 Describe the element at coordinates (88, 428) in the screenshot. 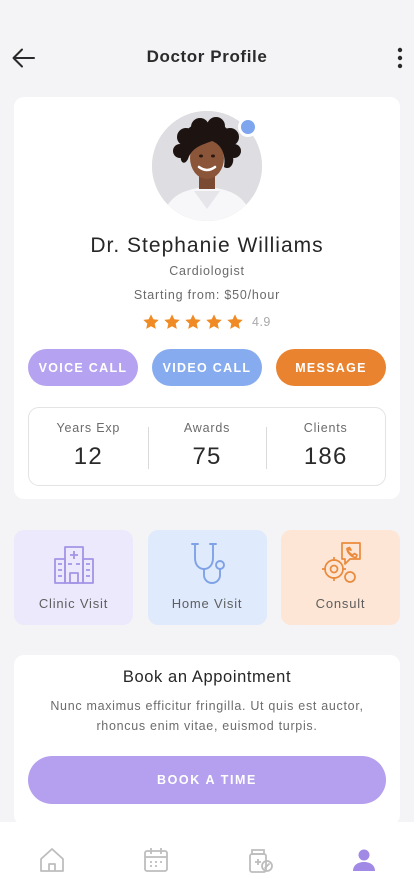

I see `stat-label: Years Exp` at that location.